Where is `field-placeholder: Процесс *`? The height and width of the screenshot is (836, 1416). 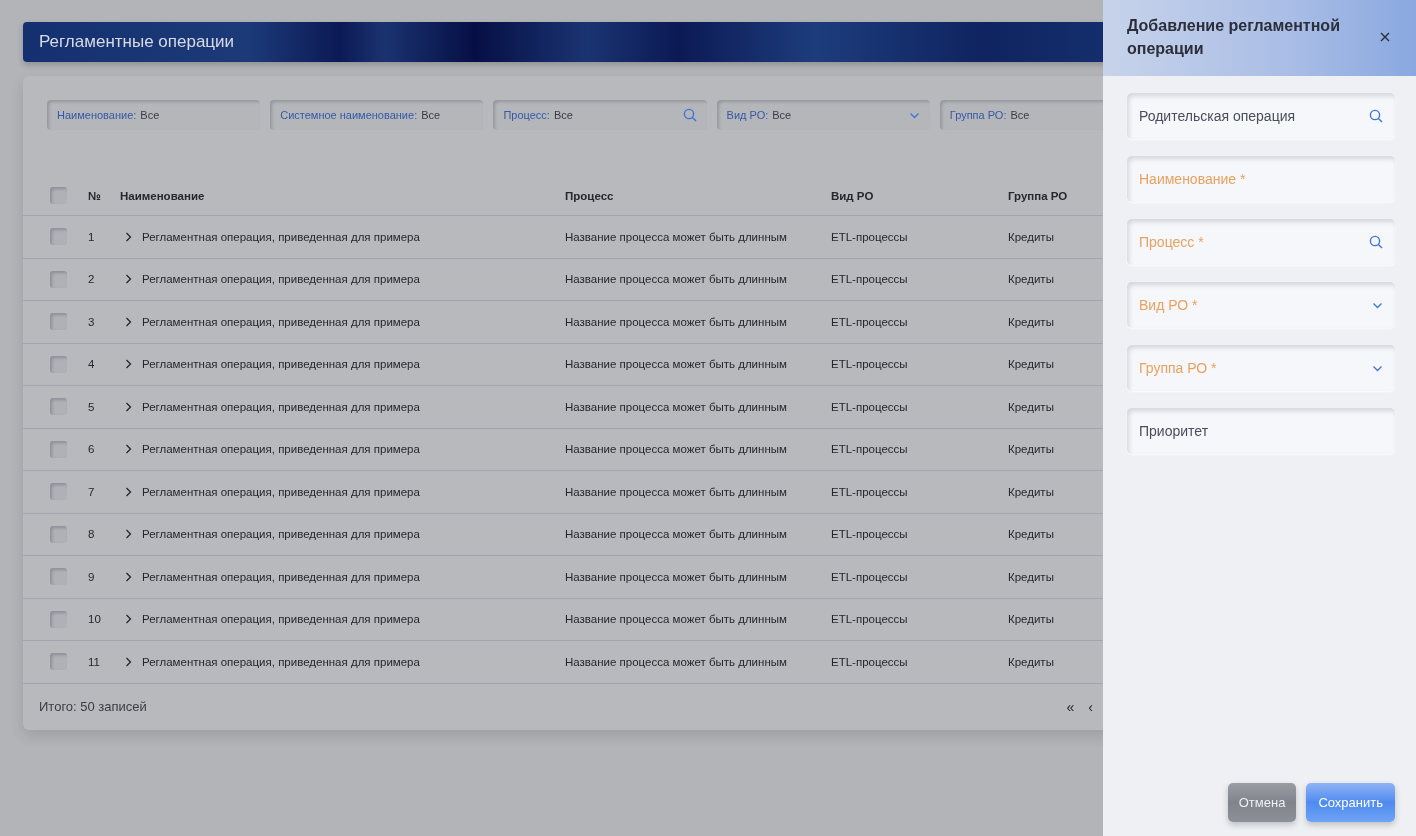 field-placeholder: Процесс * is located at coordinates (1171, 242).